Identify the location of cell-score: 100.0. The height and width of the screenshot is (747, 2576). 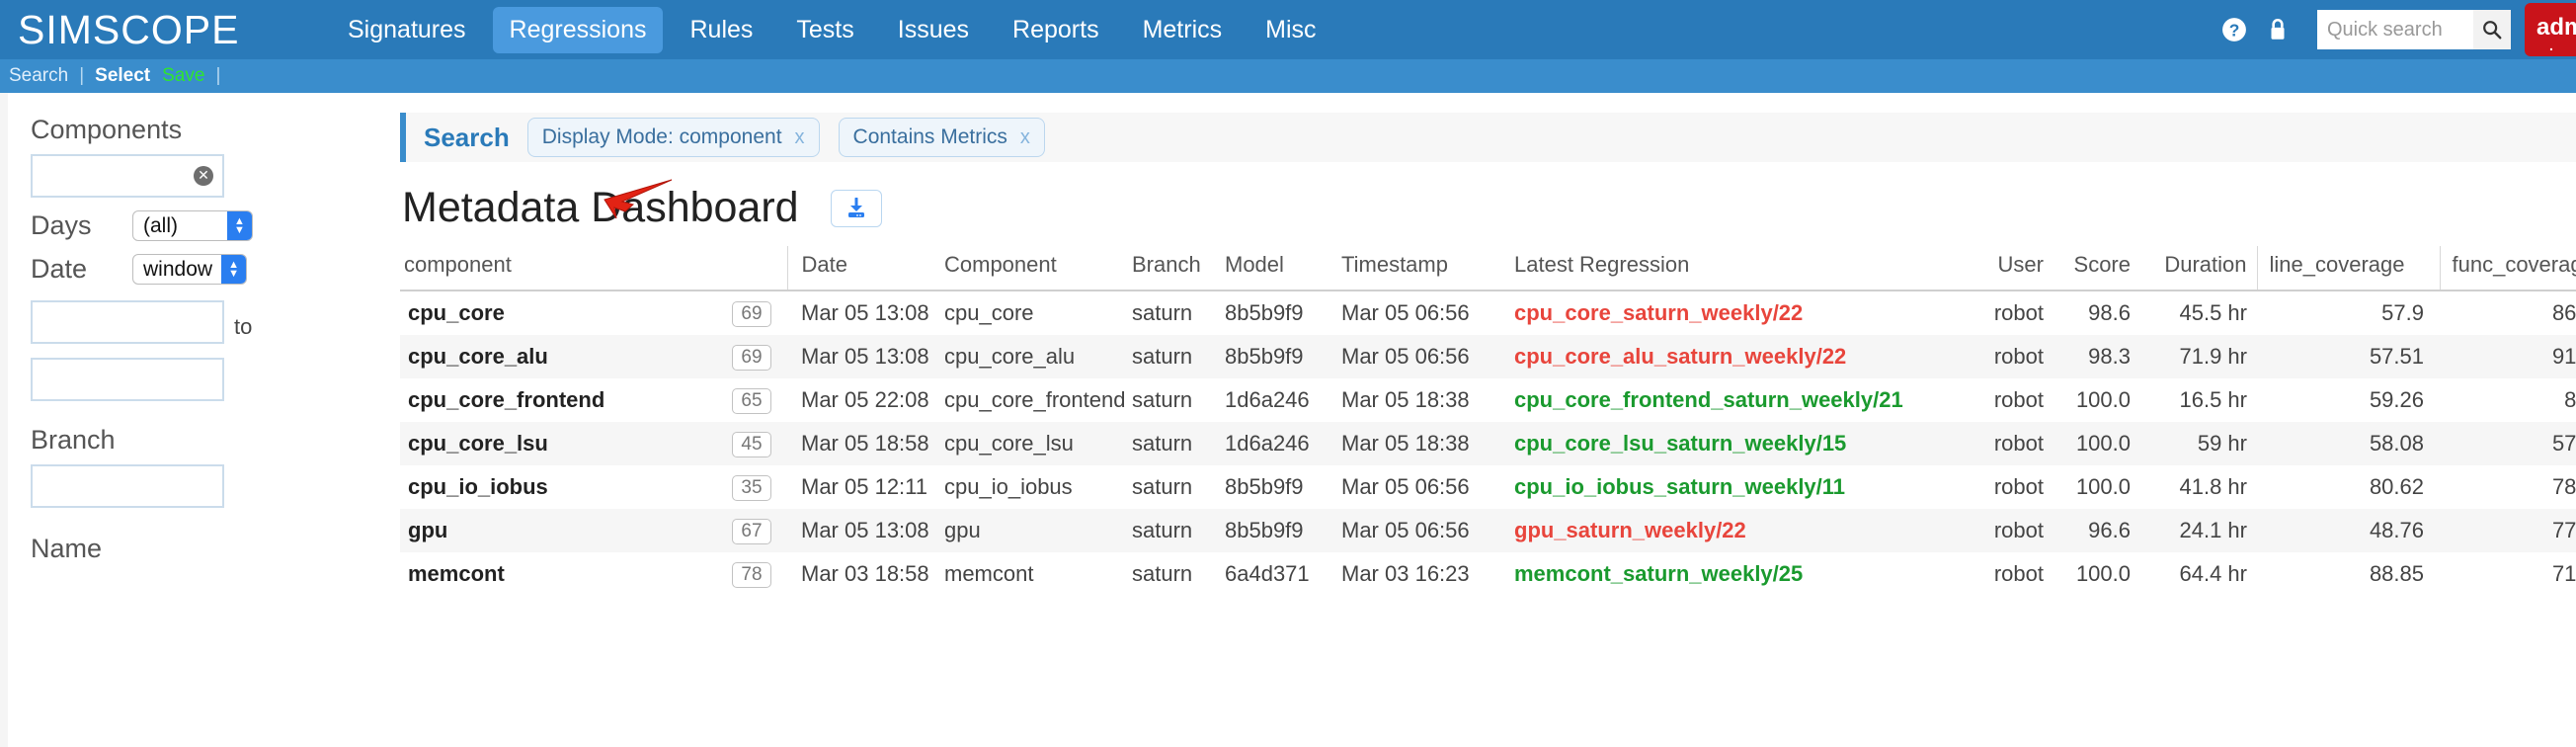
(2103, 573).